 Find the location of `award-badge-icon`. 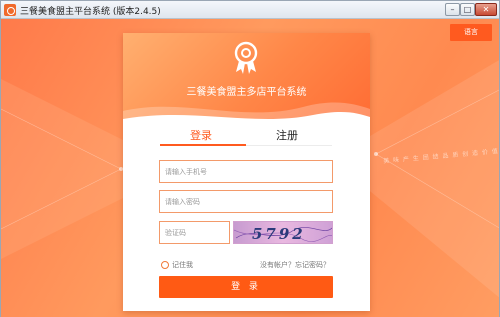

award-badge-icon is located at coordinates (246, 57).